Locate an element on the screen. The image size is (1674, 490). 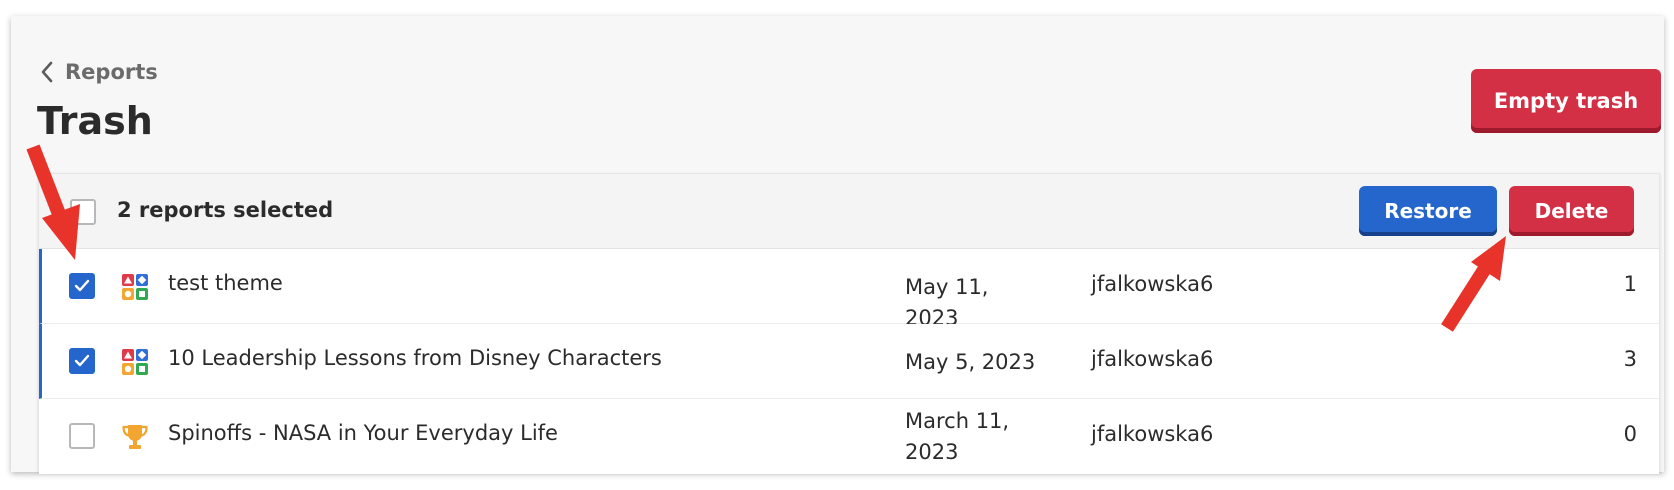
report-name-link: Spinoffs - NASA in Your Everyday Life is located at coordinates (363, 433).